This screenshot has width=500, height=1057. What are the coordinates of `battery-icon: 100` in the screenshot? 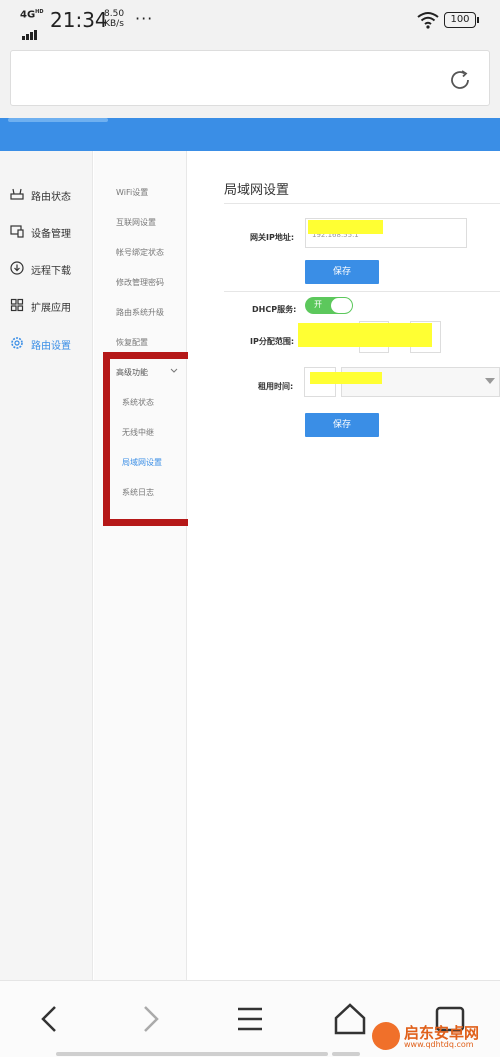 It's located at (461, 20).